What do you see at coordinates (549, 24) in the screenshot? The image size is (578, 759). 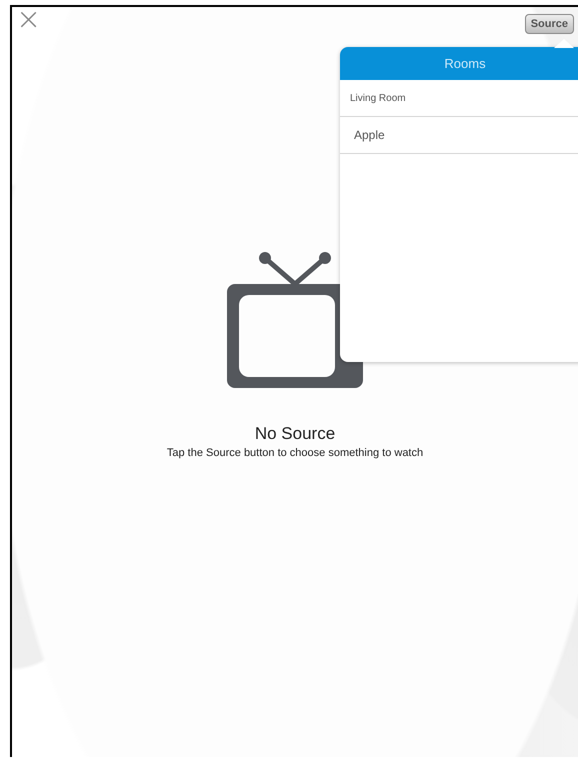 I see `source-button: Source` at bounding box center [549, 24].